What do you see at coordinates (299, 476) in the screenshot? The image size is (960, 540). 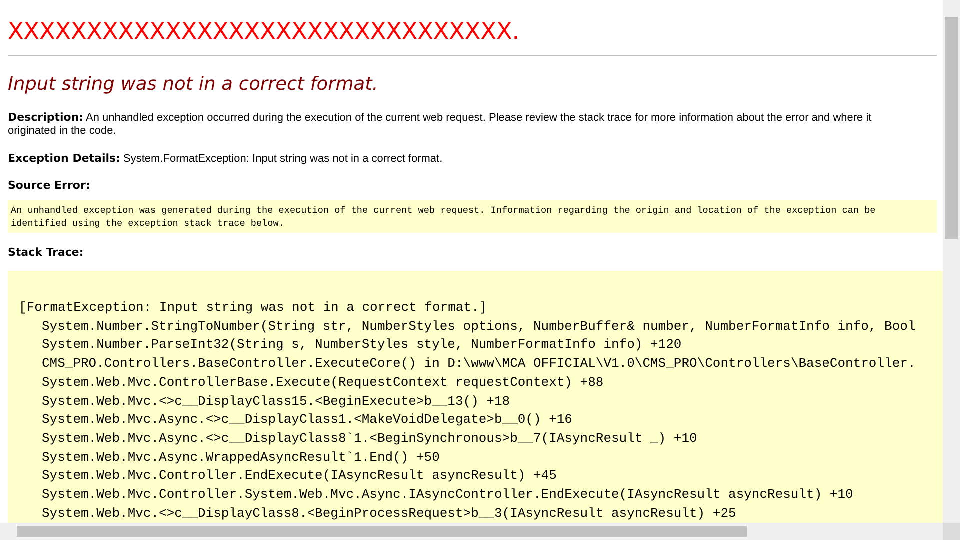 I see `stack-frame-line: System.Web.Mvc.Controller.EndExecute(IAsyncResult asyncResult) +45` at bounding box center [299, 476].